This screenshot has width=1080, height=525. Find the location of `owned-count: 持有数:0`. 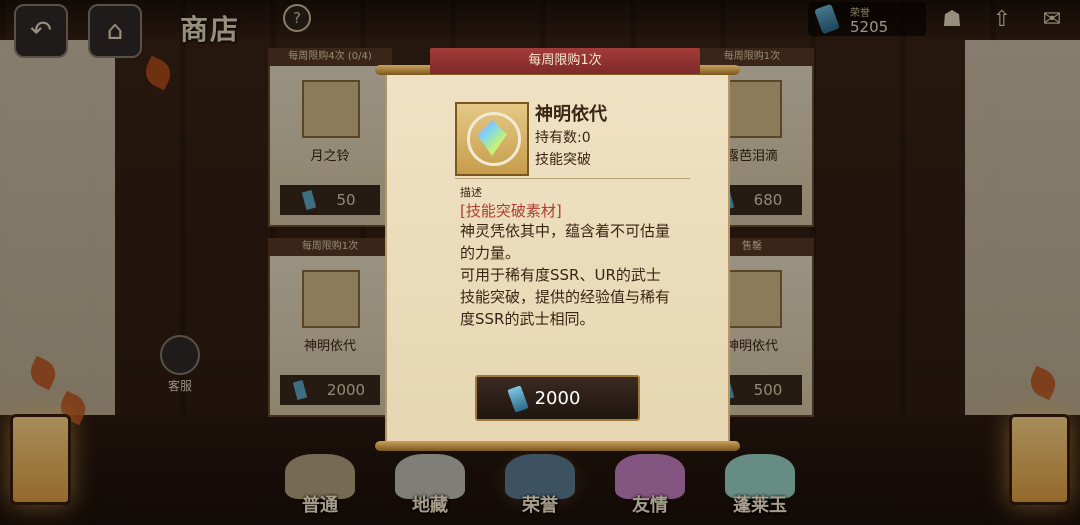

owned-count: 持有数:0 is located at coordinates (563, 138).